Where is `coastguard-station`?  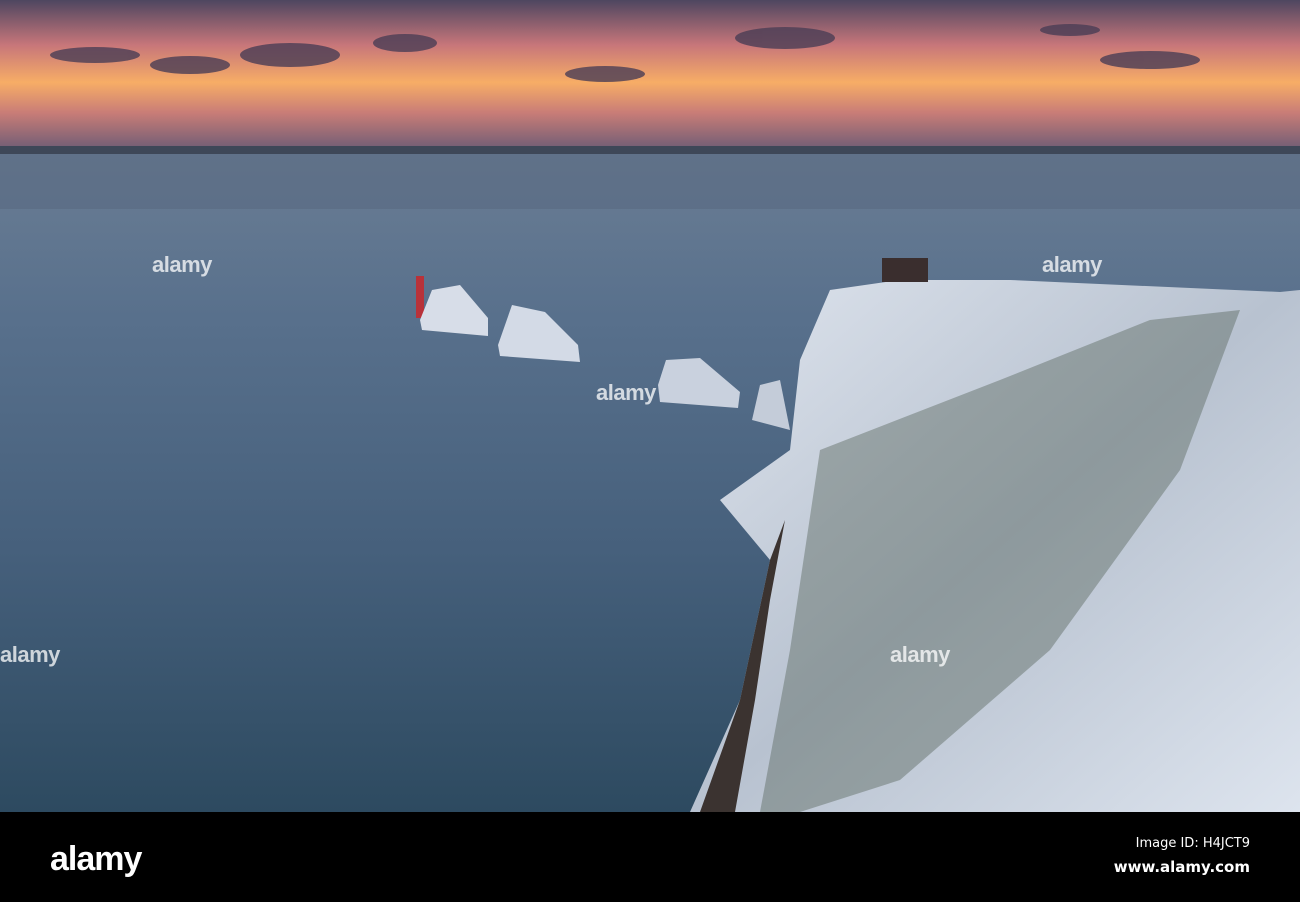 coastguard-station is located at coordinates (905, 270).